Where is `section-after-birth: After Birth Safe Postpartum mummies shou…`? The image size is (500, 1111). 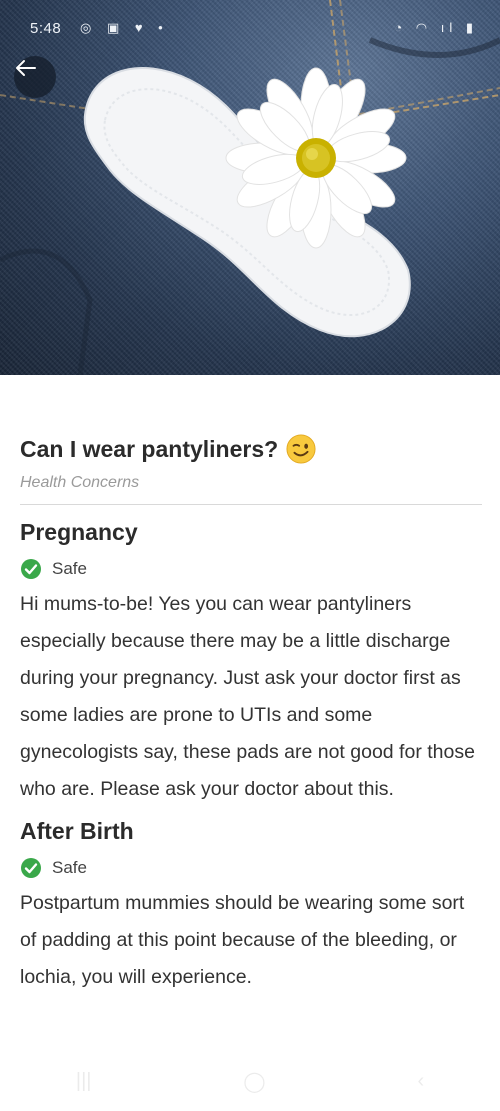 section-after-birth: After Birth Safe Postpartum mummies shou… is located at coordinates (250, 907).